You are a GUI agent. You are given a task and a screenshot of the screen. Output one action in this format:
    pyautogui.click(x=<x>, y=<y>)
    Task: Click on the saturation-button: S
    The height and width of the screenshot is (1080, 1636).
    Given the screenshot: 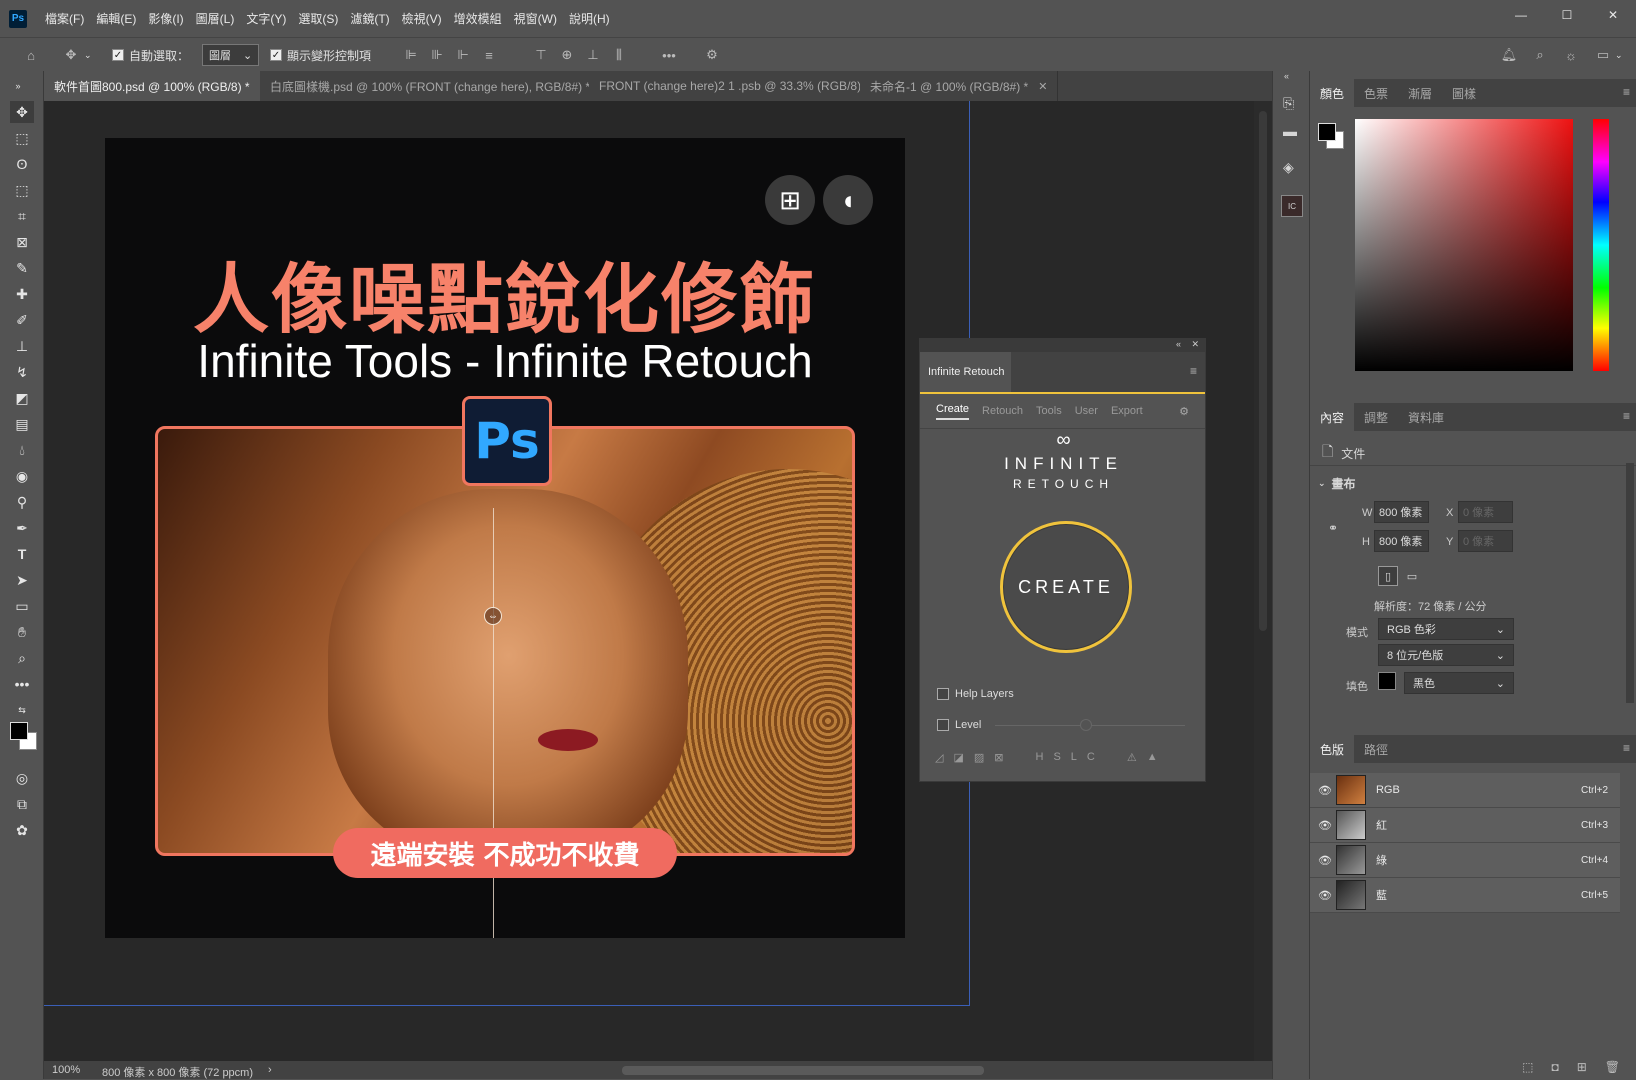 What is the action you would take?
    pyautogui.click(x=1056, y=757)
    